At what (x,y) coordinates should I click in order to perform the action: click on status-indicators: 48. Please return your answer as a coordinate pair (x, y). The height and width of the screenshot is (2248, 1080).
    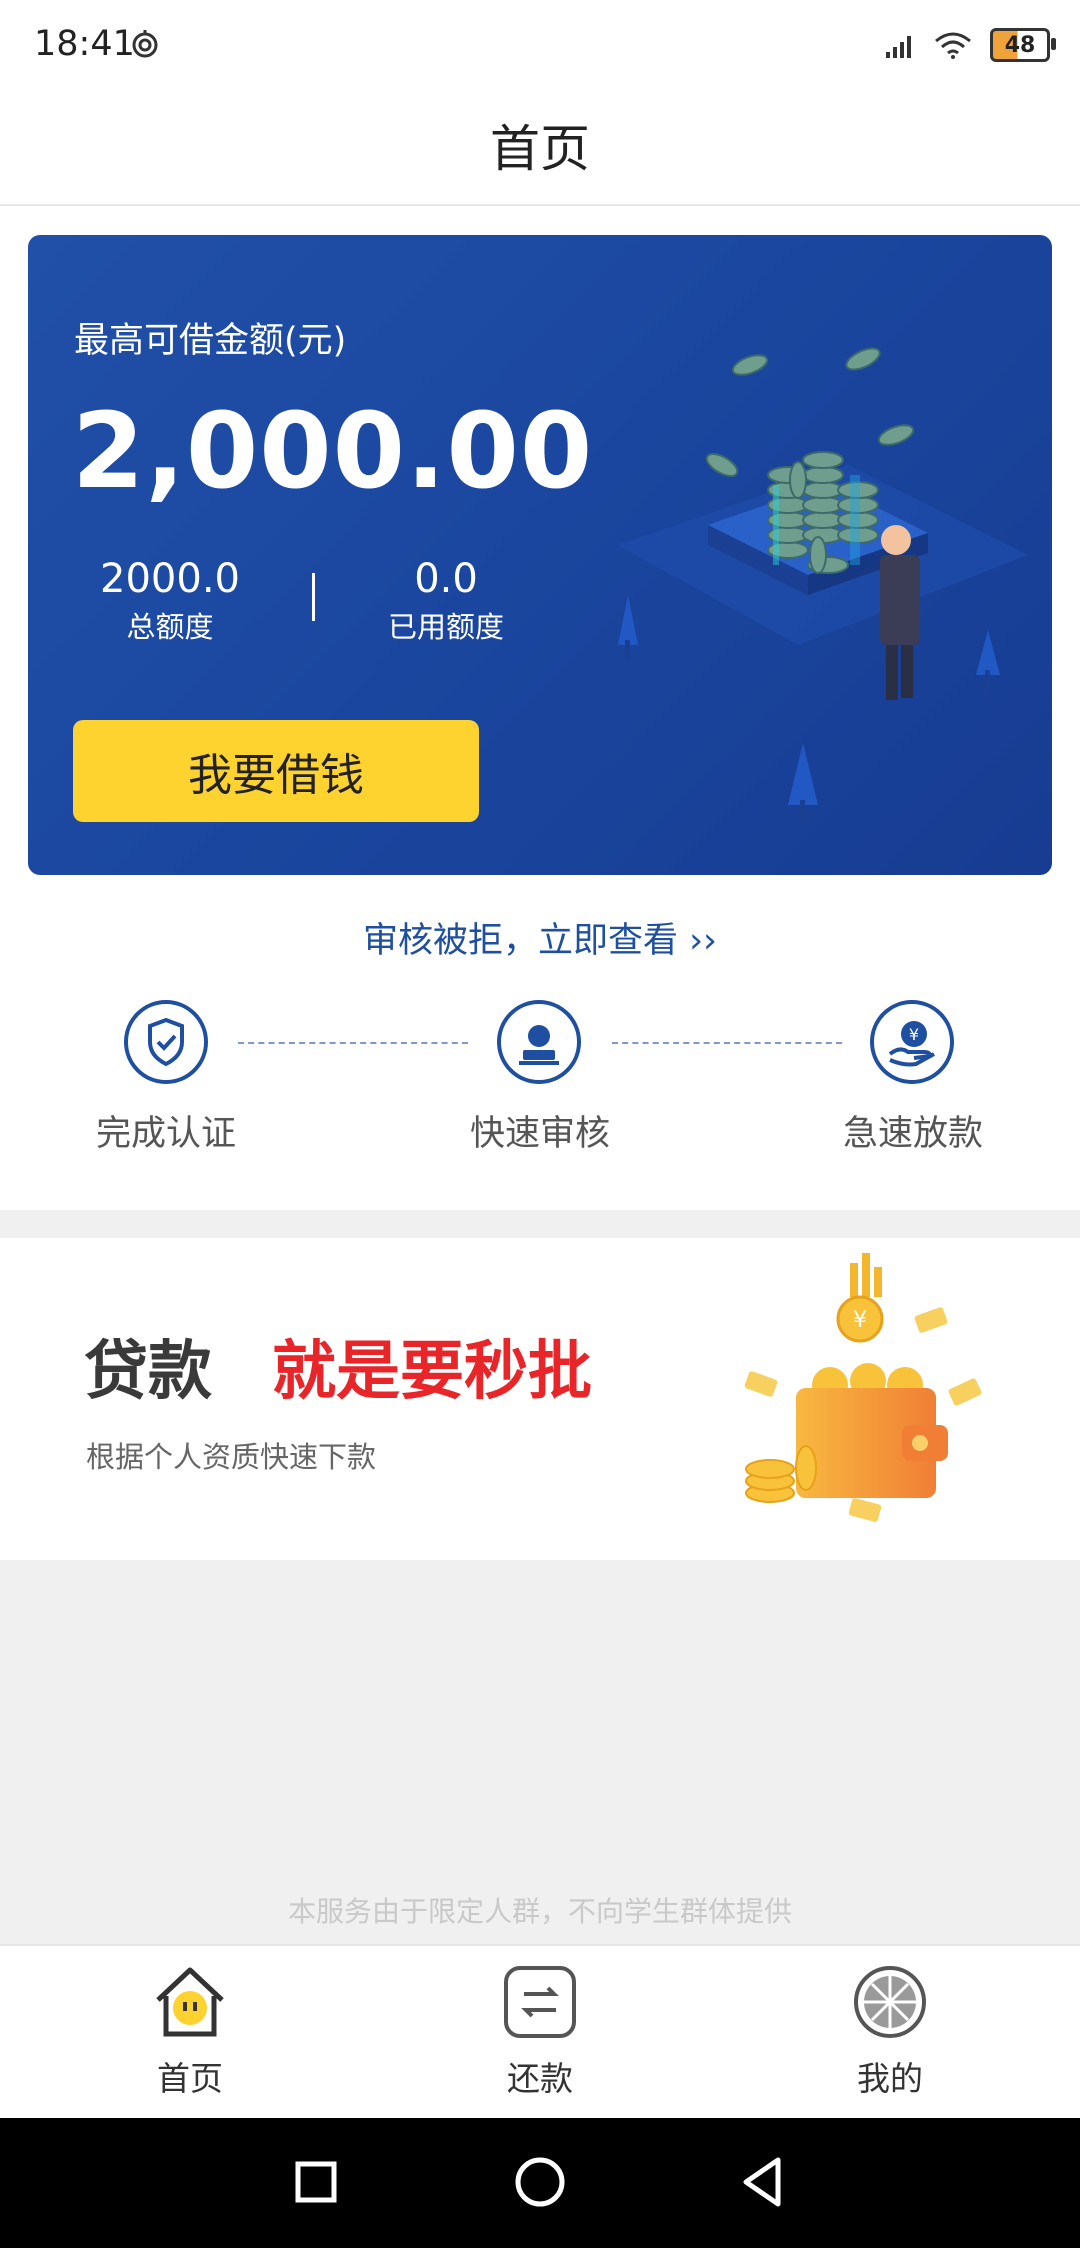
    Looking at the image, I should click on (971, 45).